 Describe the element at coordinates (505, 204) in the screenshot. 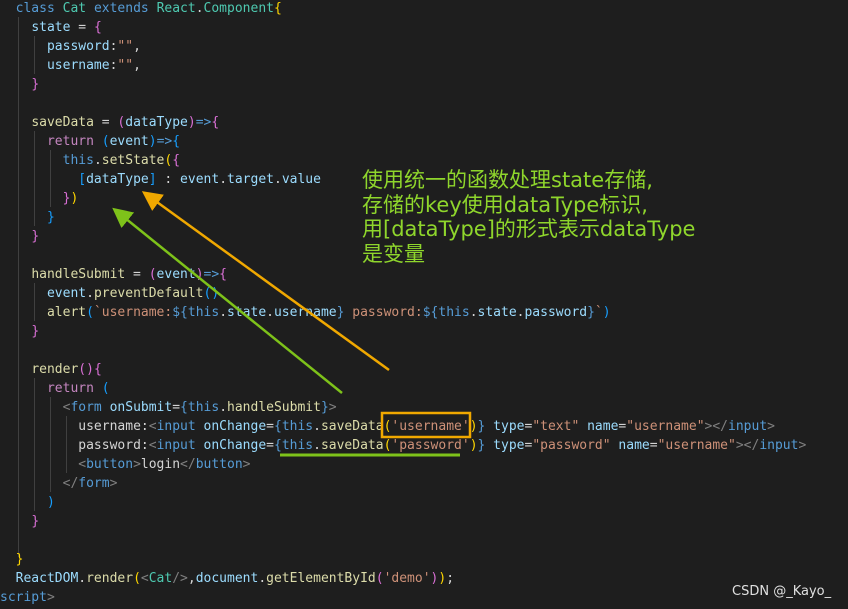

I see `annotation-line: 存储的key使用dataType标识,` at that location.